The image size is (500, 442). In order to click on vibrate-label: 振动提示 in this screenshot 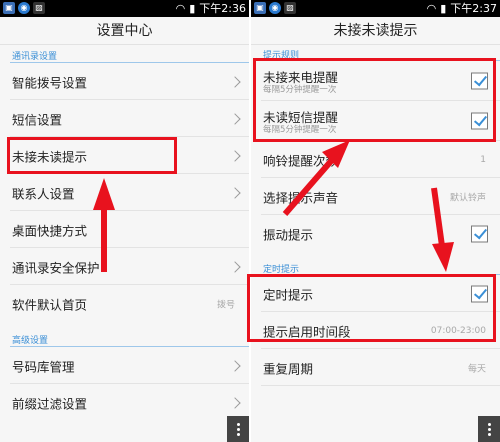, I will do `click(288, 234)`.